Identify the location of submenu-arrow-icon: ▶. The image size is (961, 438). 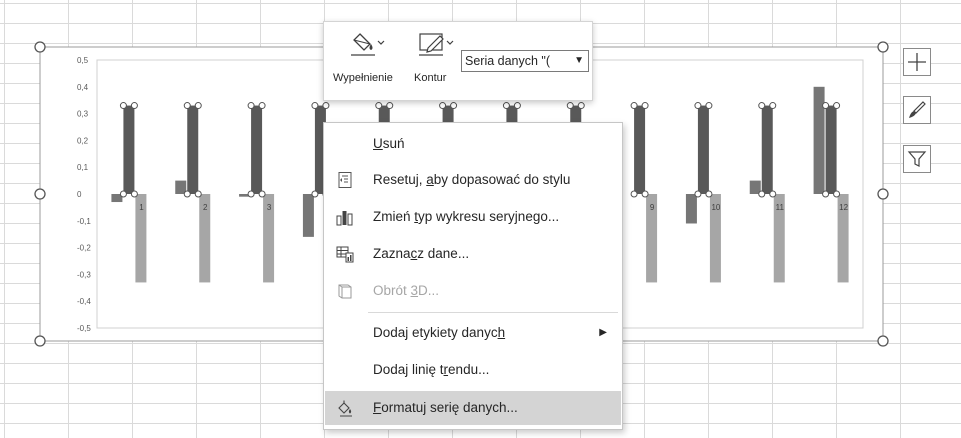
(603, 332).